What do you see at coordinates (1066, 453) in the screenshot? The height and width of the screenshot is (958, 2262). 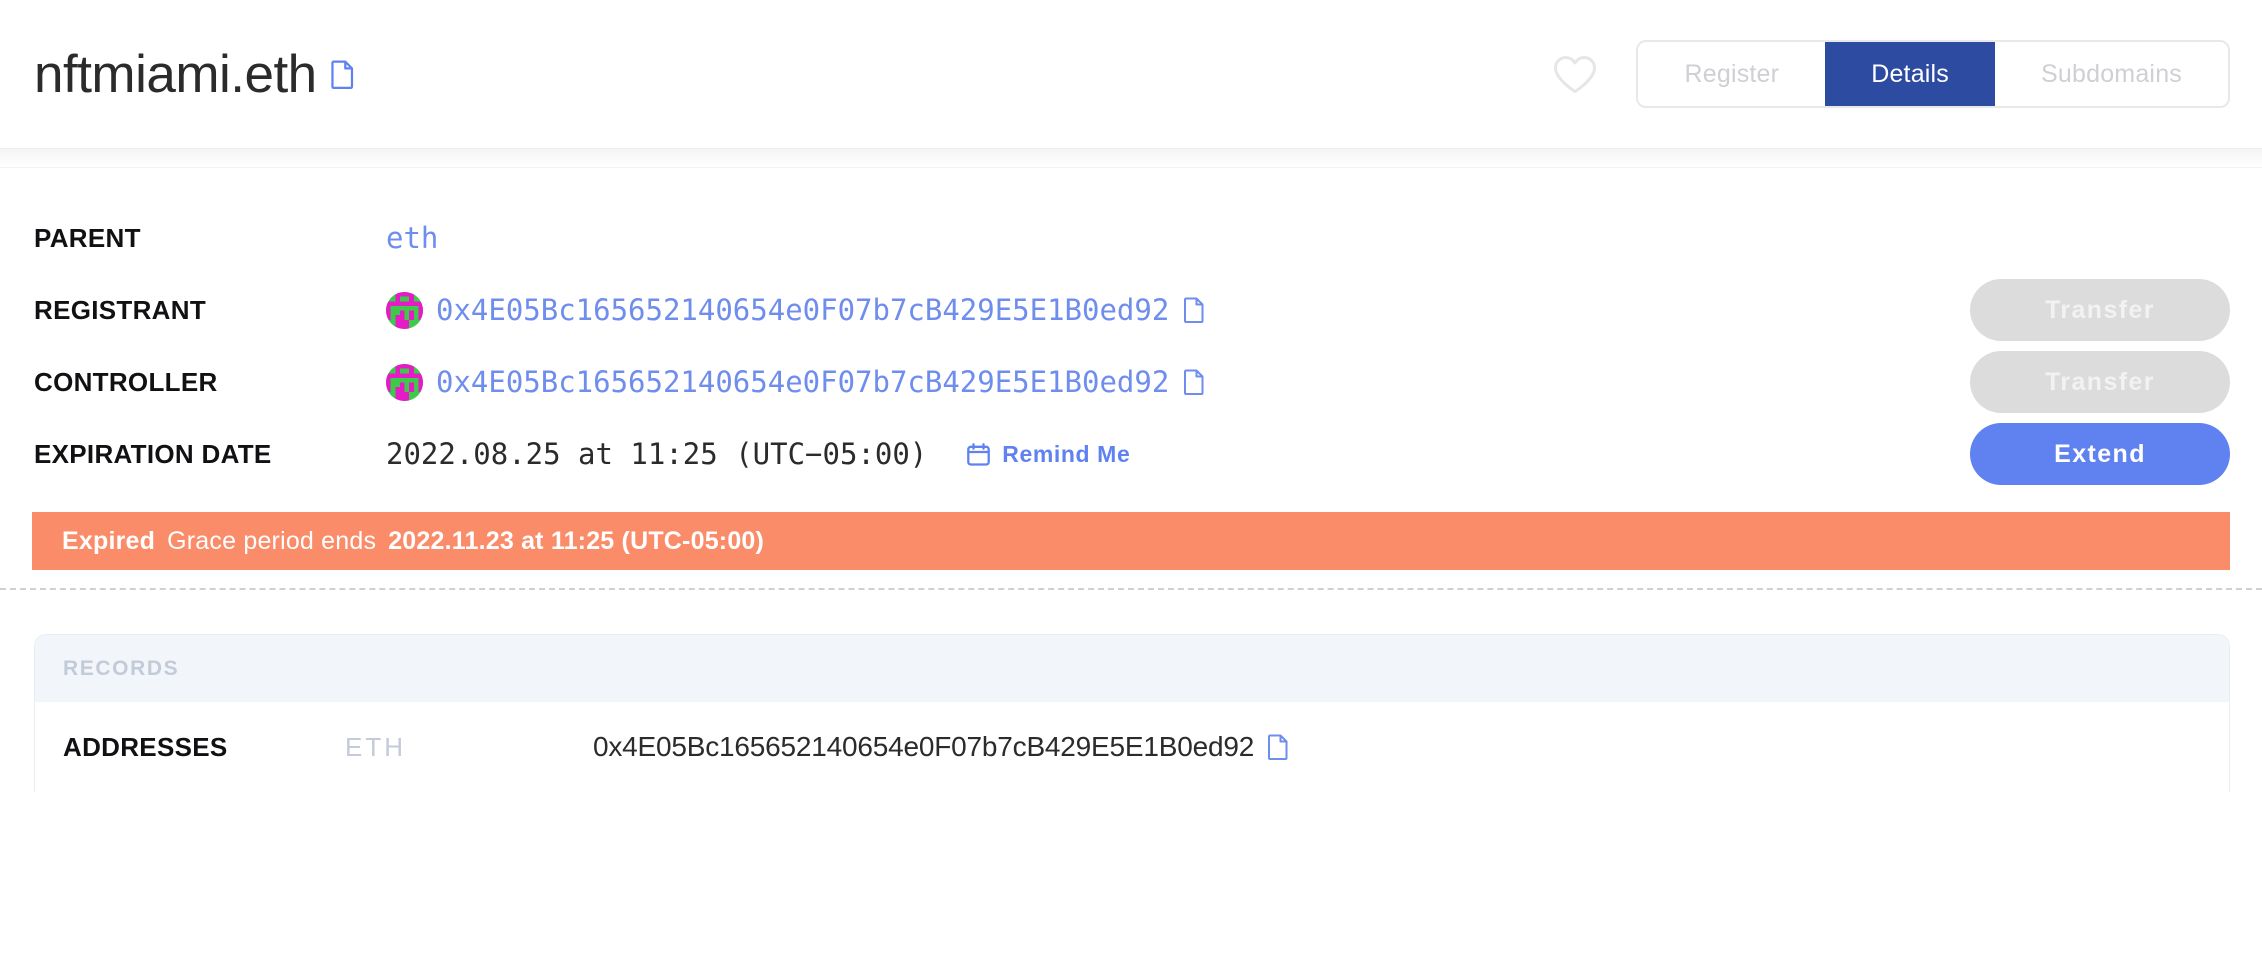 I see `remind-me-label: Remind Me` at bounding box center [1066, 453].